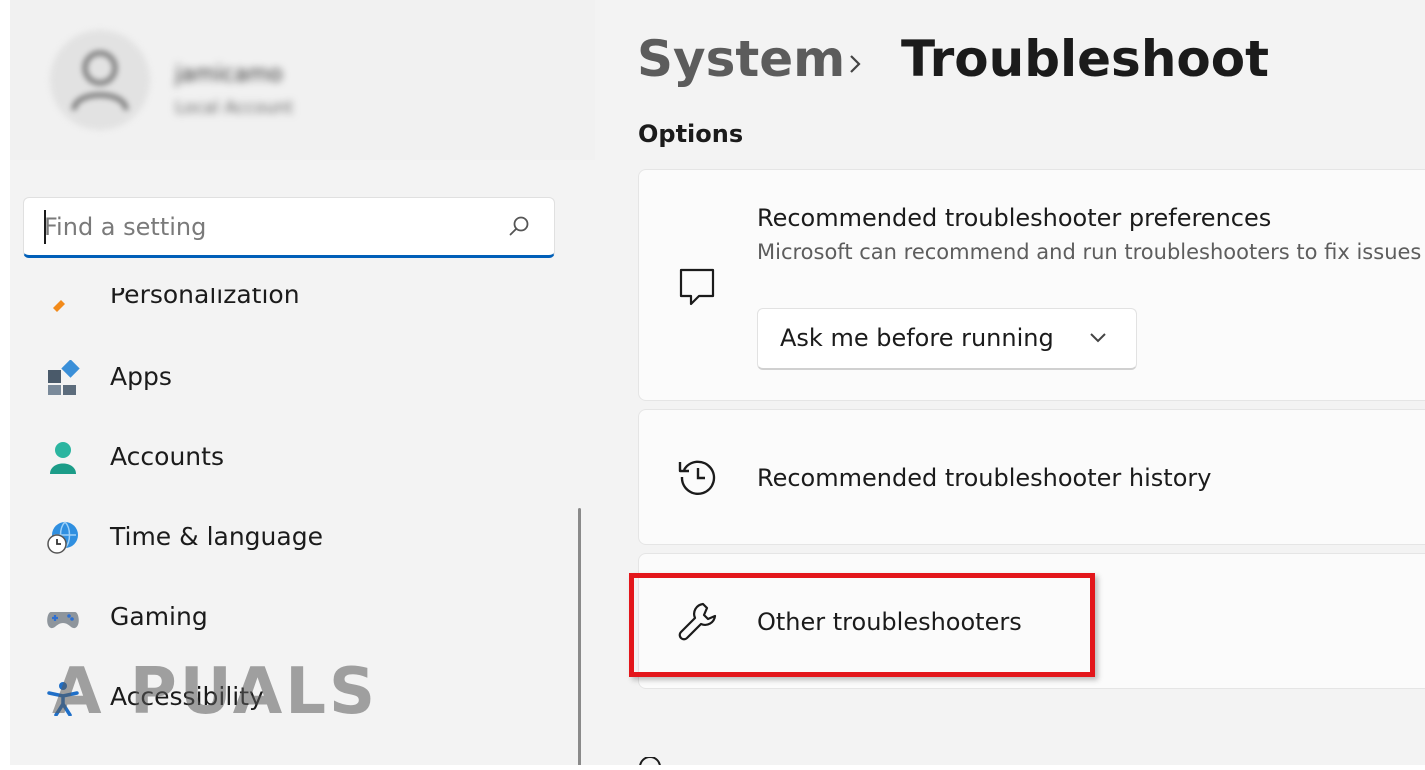  Describe the element at coordinates (300, 382) in the screenshot. I see `sidebar-item-apps: Apps` at that location.